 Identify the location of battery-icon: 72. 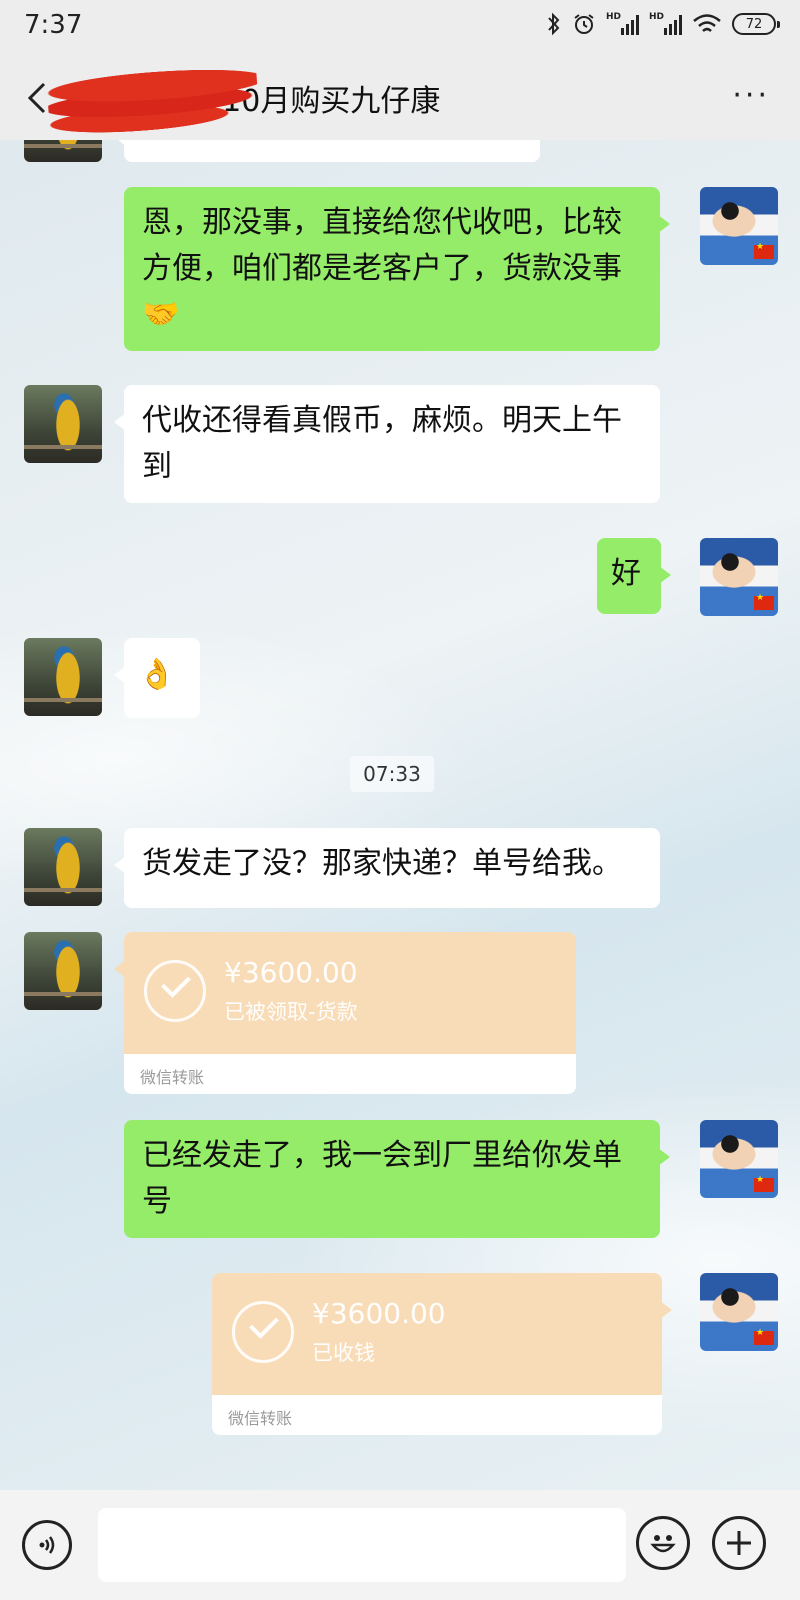
(756, 24).